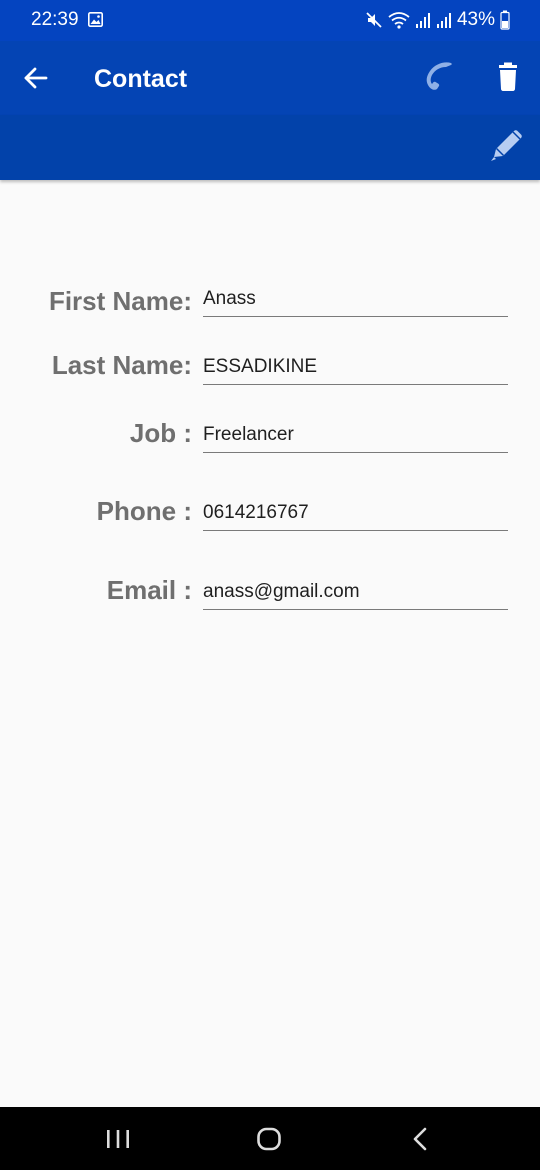 The image size is (540, 1170). I want to click on page-title: Contact, so click(141, 79).